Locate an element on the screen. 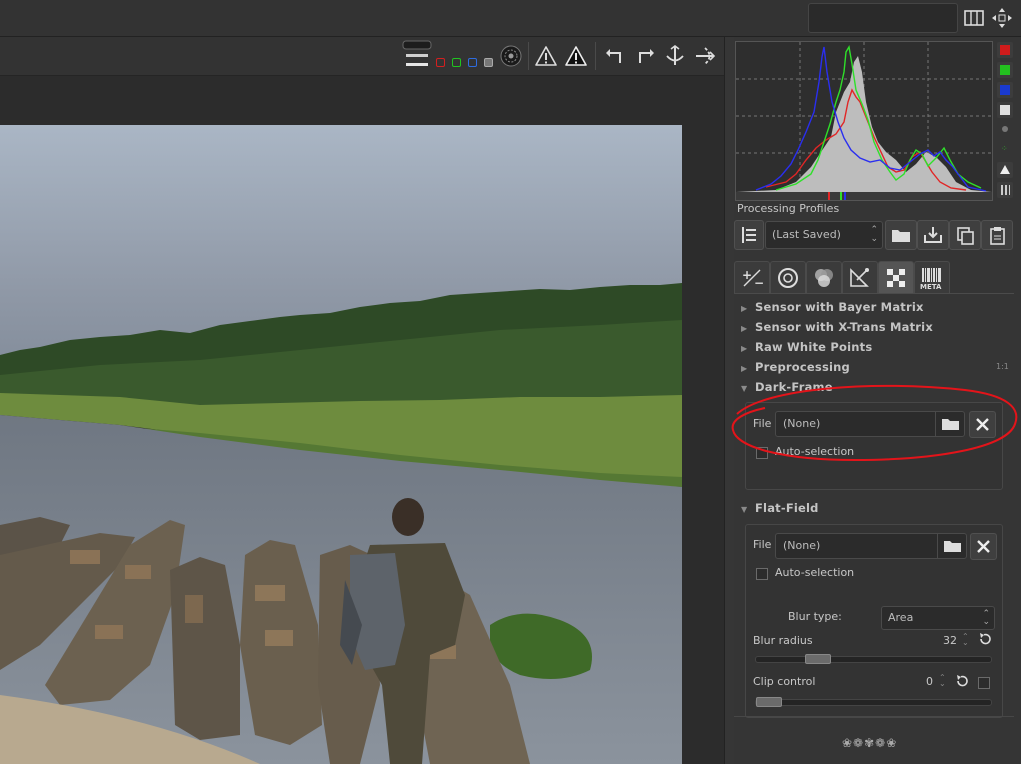 The image size is (1021, 764). rotate-left-button is located at coordinates (615, 56).